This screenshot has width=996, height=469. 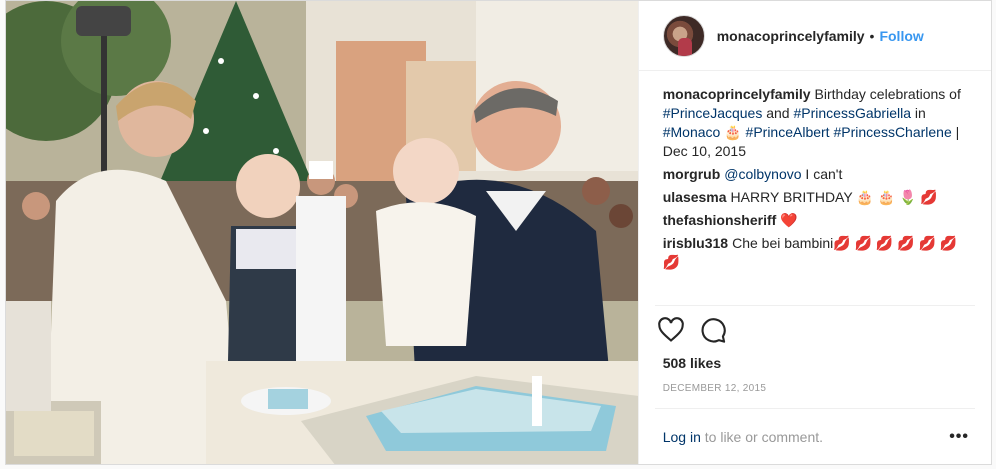 What do you see at coordinates (762, 174) in the screenshot?
I see `comment-mention: @colbynovo` at bounding box center [762, 174].